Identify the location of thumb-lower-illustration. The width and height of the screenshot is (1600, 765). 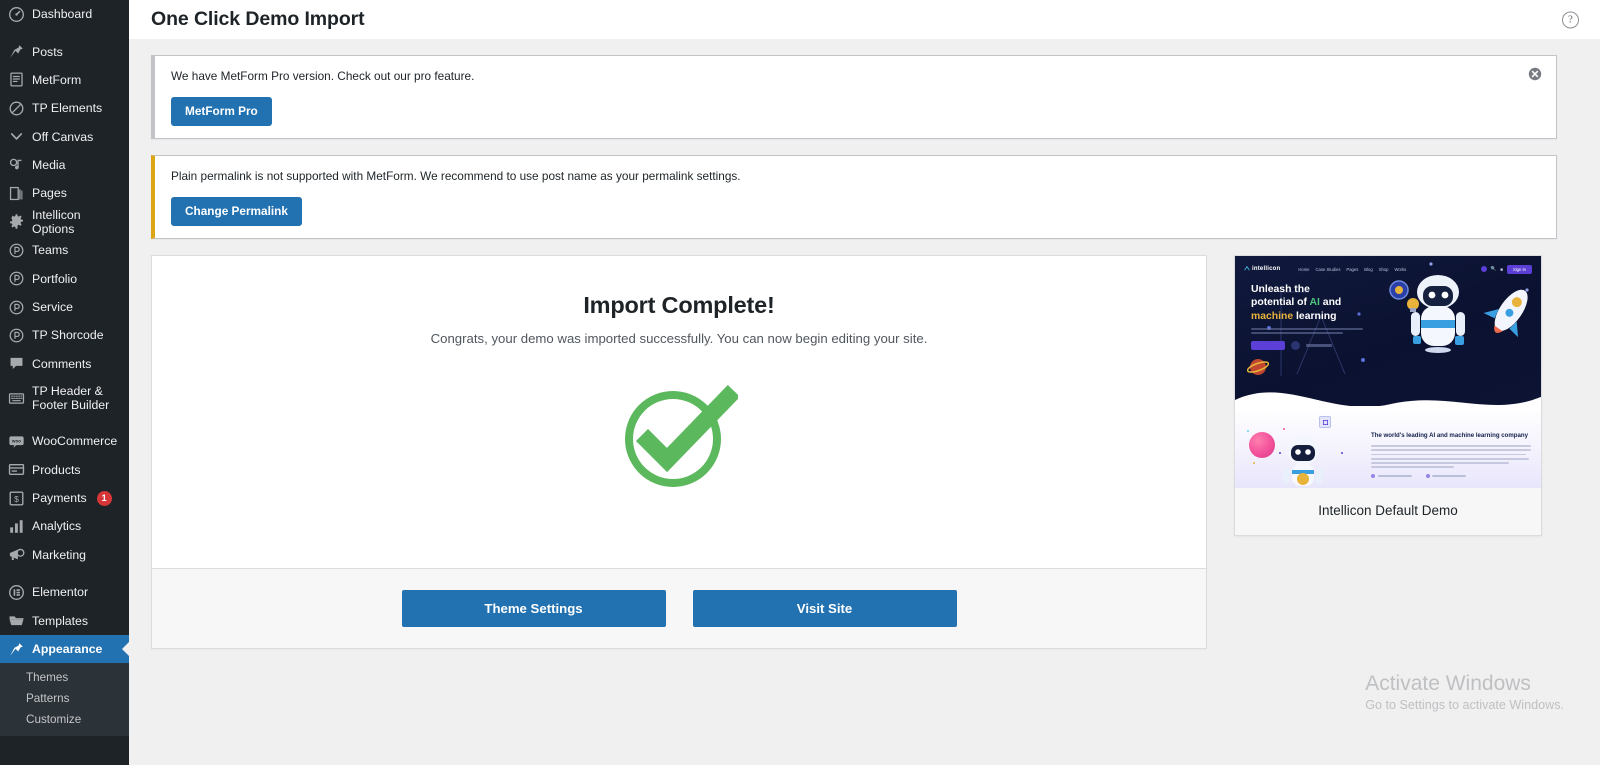
(1304, 451).